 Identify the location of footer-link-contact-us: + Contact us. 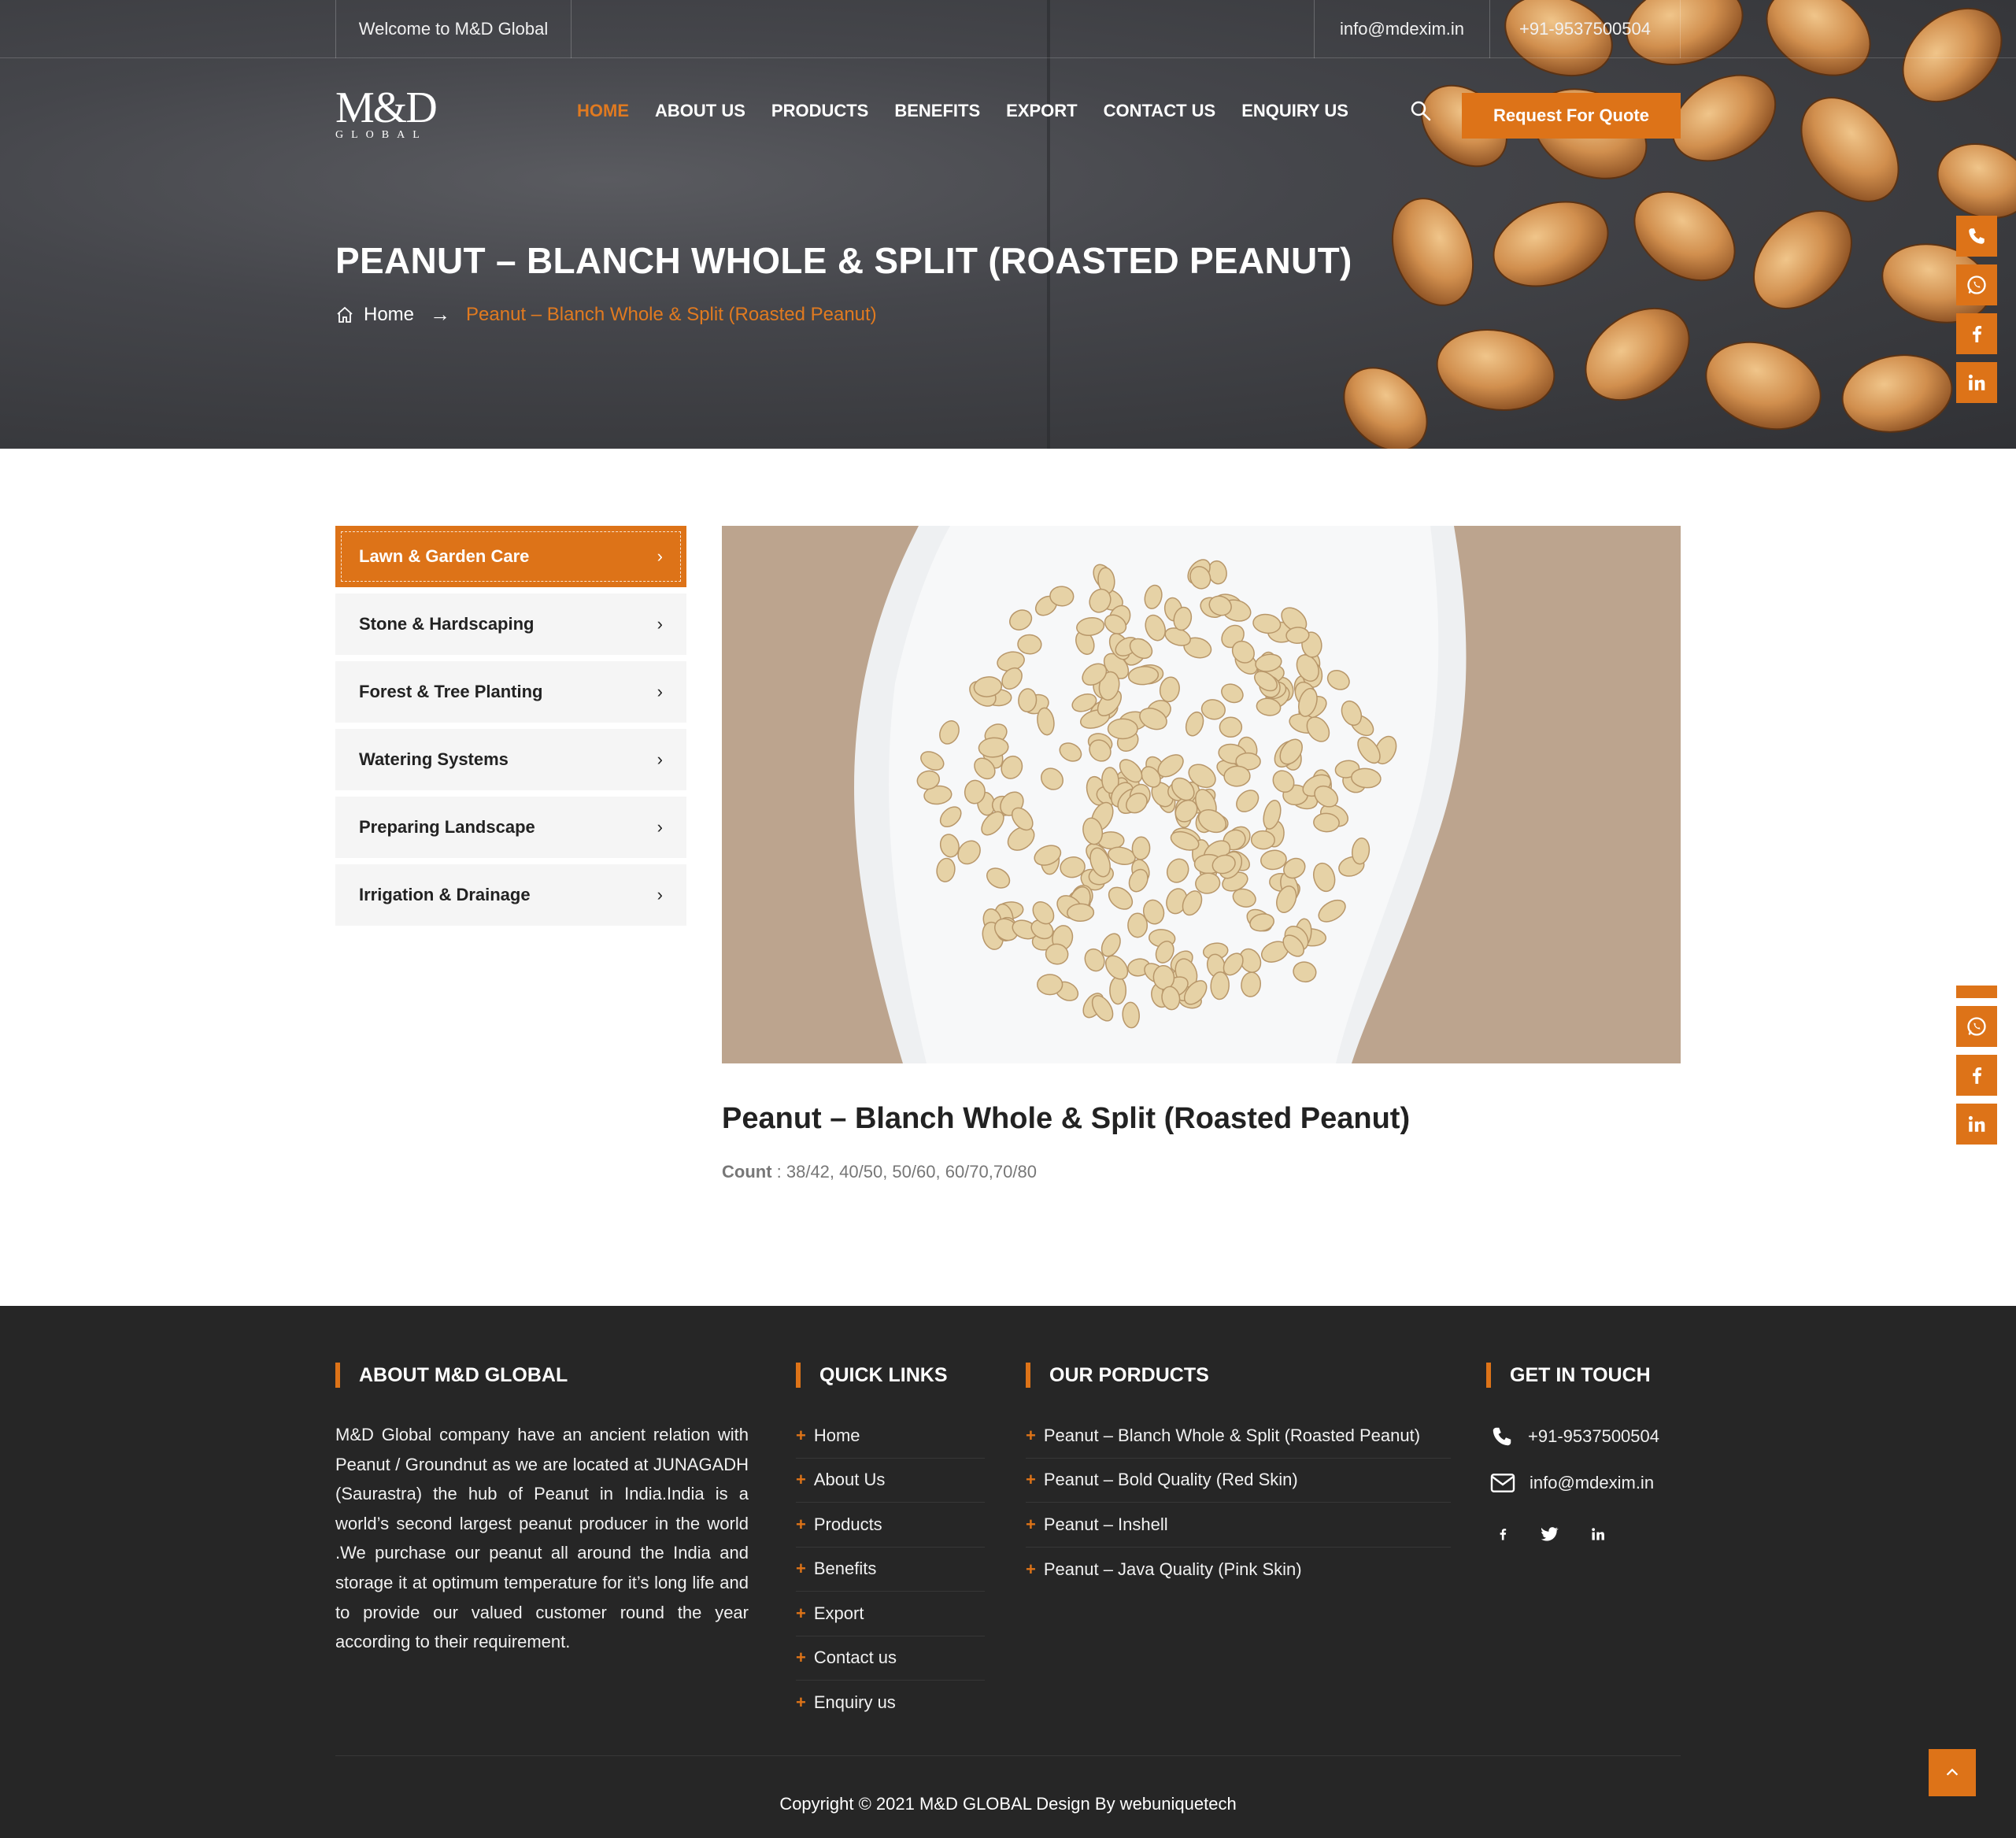
(890, 1658).